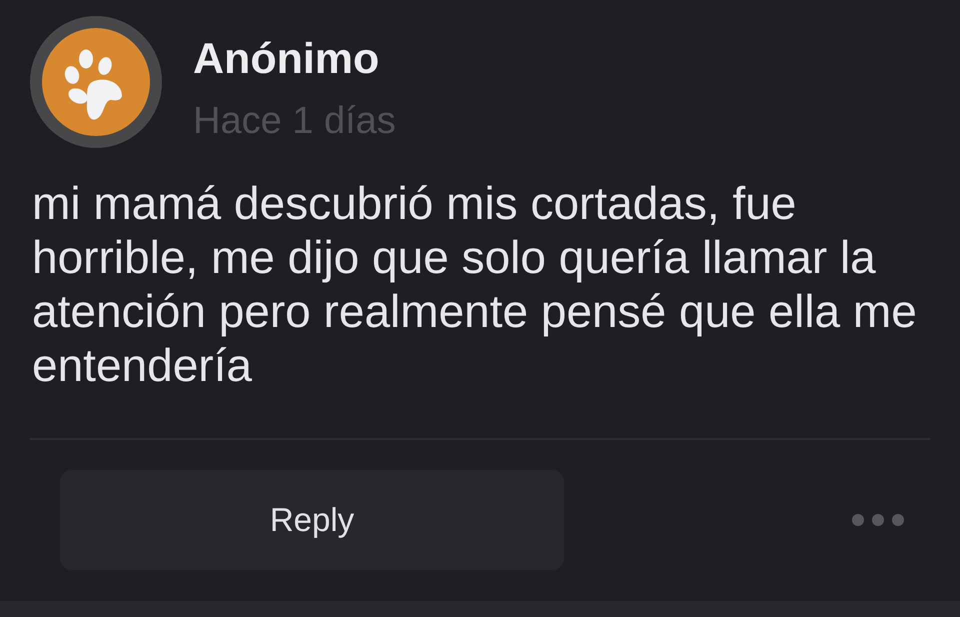 The width and height of the screenshot is (960, 617). I want to click on author-name: Anónimo, so click(286, 59).